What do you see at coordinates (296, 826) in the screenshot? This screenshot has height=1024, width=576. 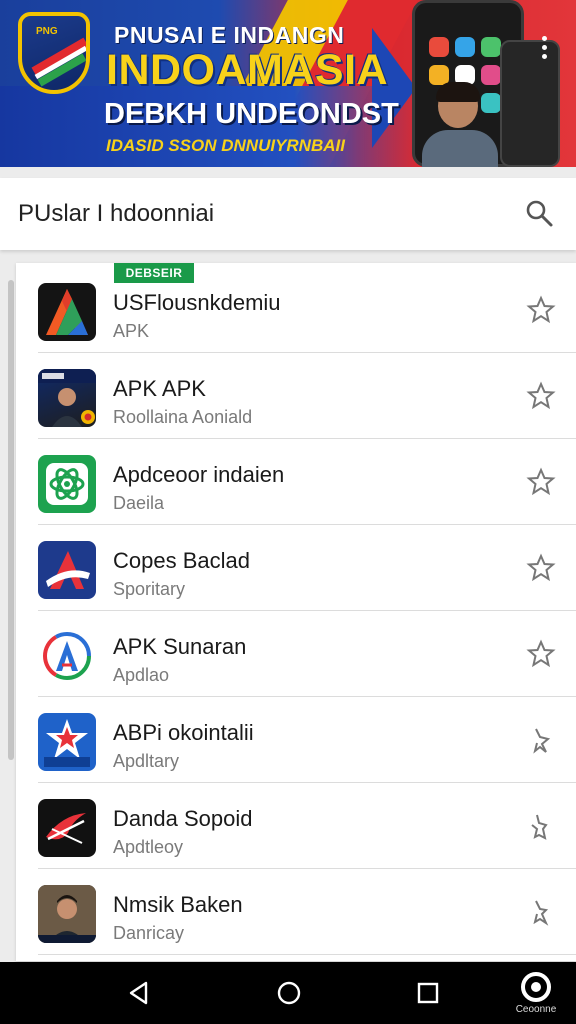 I see `list-item: Danda Sopoid Apdtleoy` at bounding box center [296, 826].